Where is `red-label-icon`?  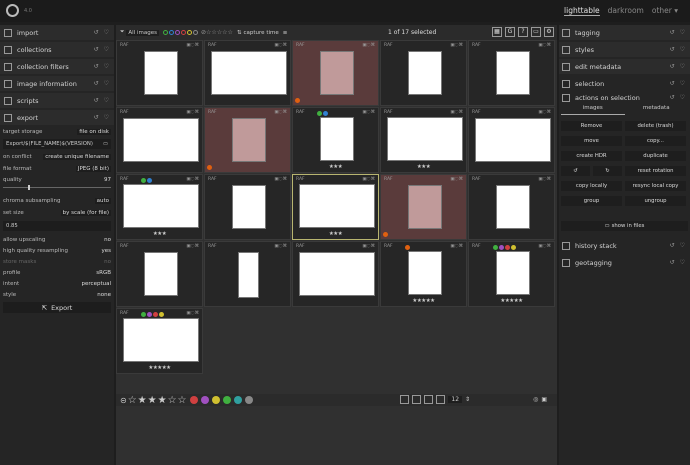 red-label-icon is located at coordinates (193, 400).